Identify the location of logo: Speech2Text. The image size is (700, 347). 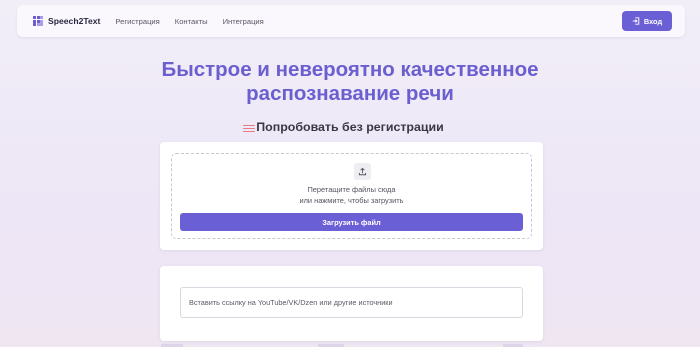
(66, 21).